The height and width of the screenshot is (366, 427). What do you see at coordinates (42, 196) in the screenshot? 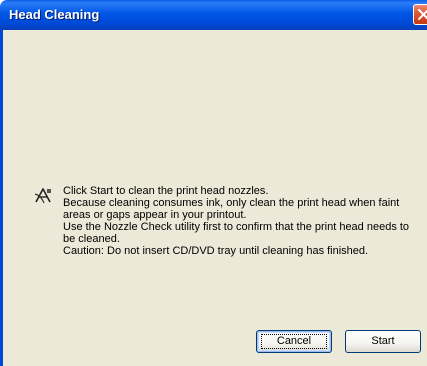
I see `print-head-cleaning-icon` at bounding box center [42, 196].